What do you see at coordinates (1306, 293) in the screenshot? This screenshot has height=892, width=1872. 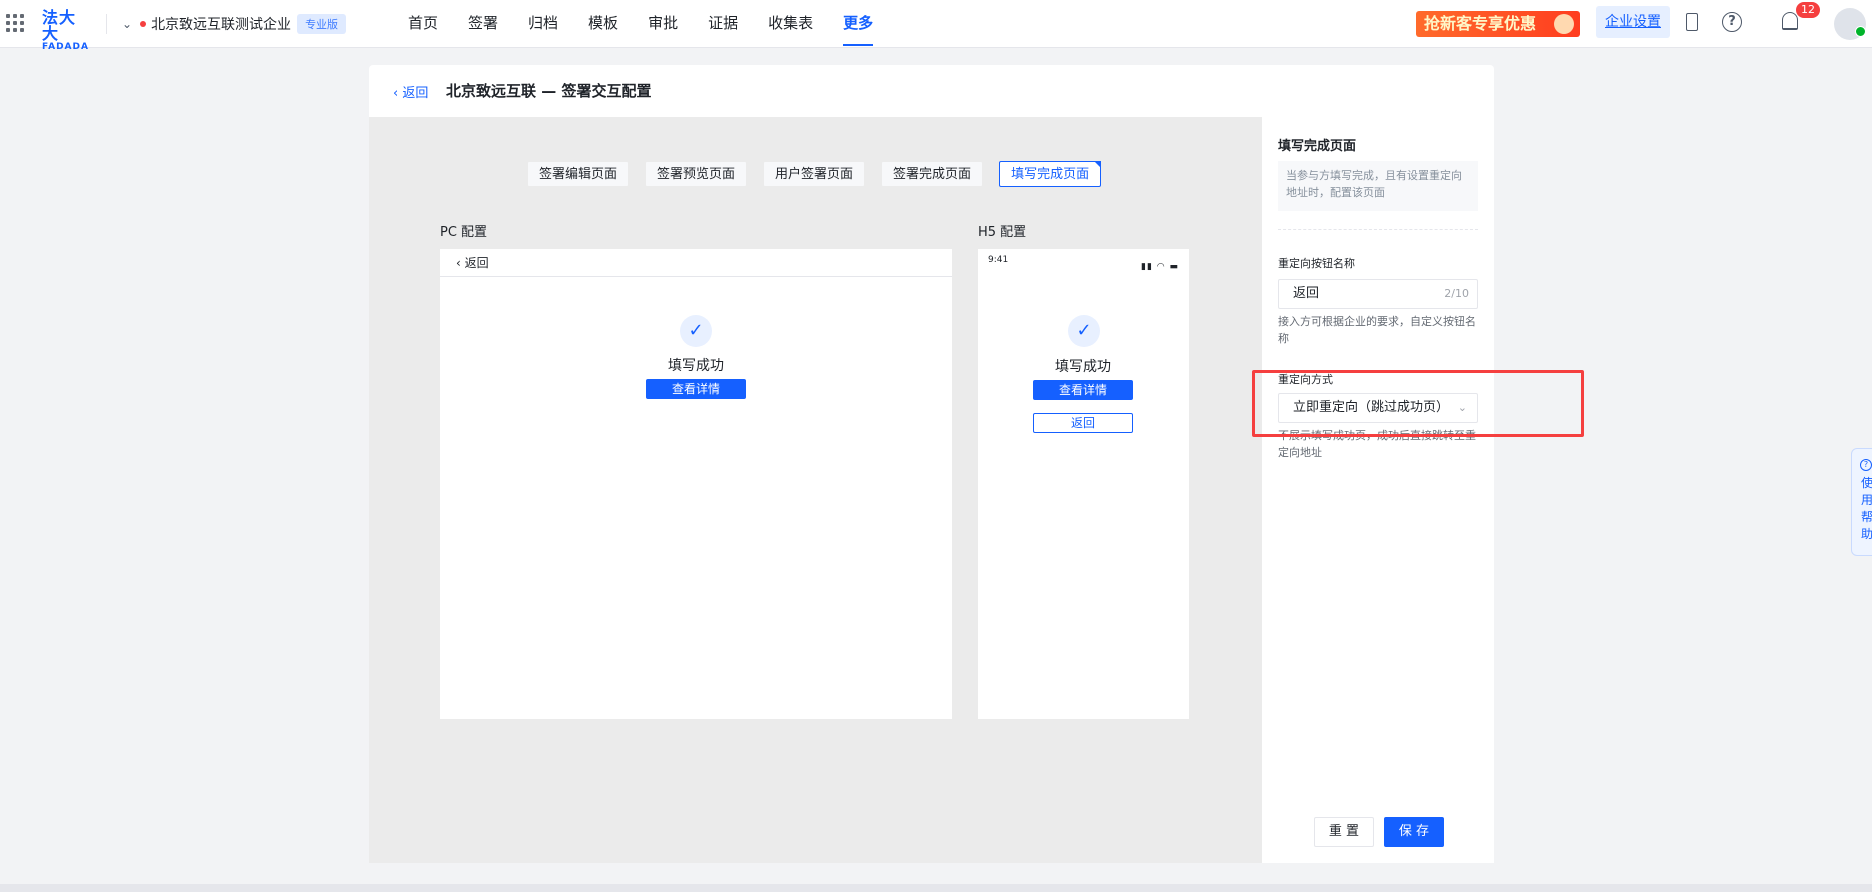 I see `button-name-value: 返回` at bounding box center [1306, 293].